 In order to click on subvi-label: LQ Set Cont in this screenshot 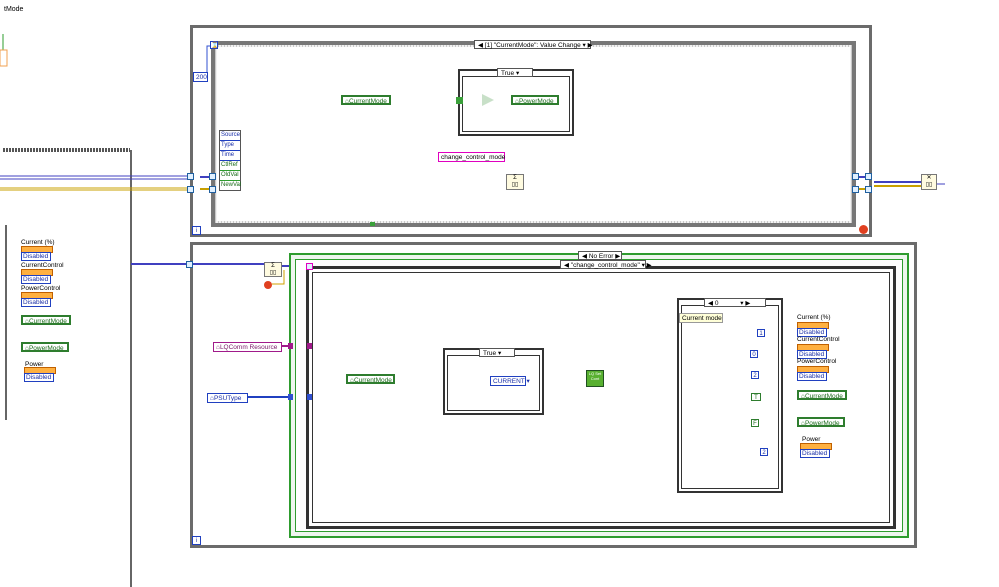, I will do `click(595, 376)`.